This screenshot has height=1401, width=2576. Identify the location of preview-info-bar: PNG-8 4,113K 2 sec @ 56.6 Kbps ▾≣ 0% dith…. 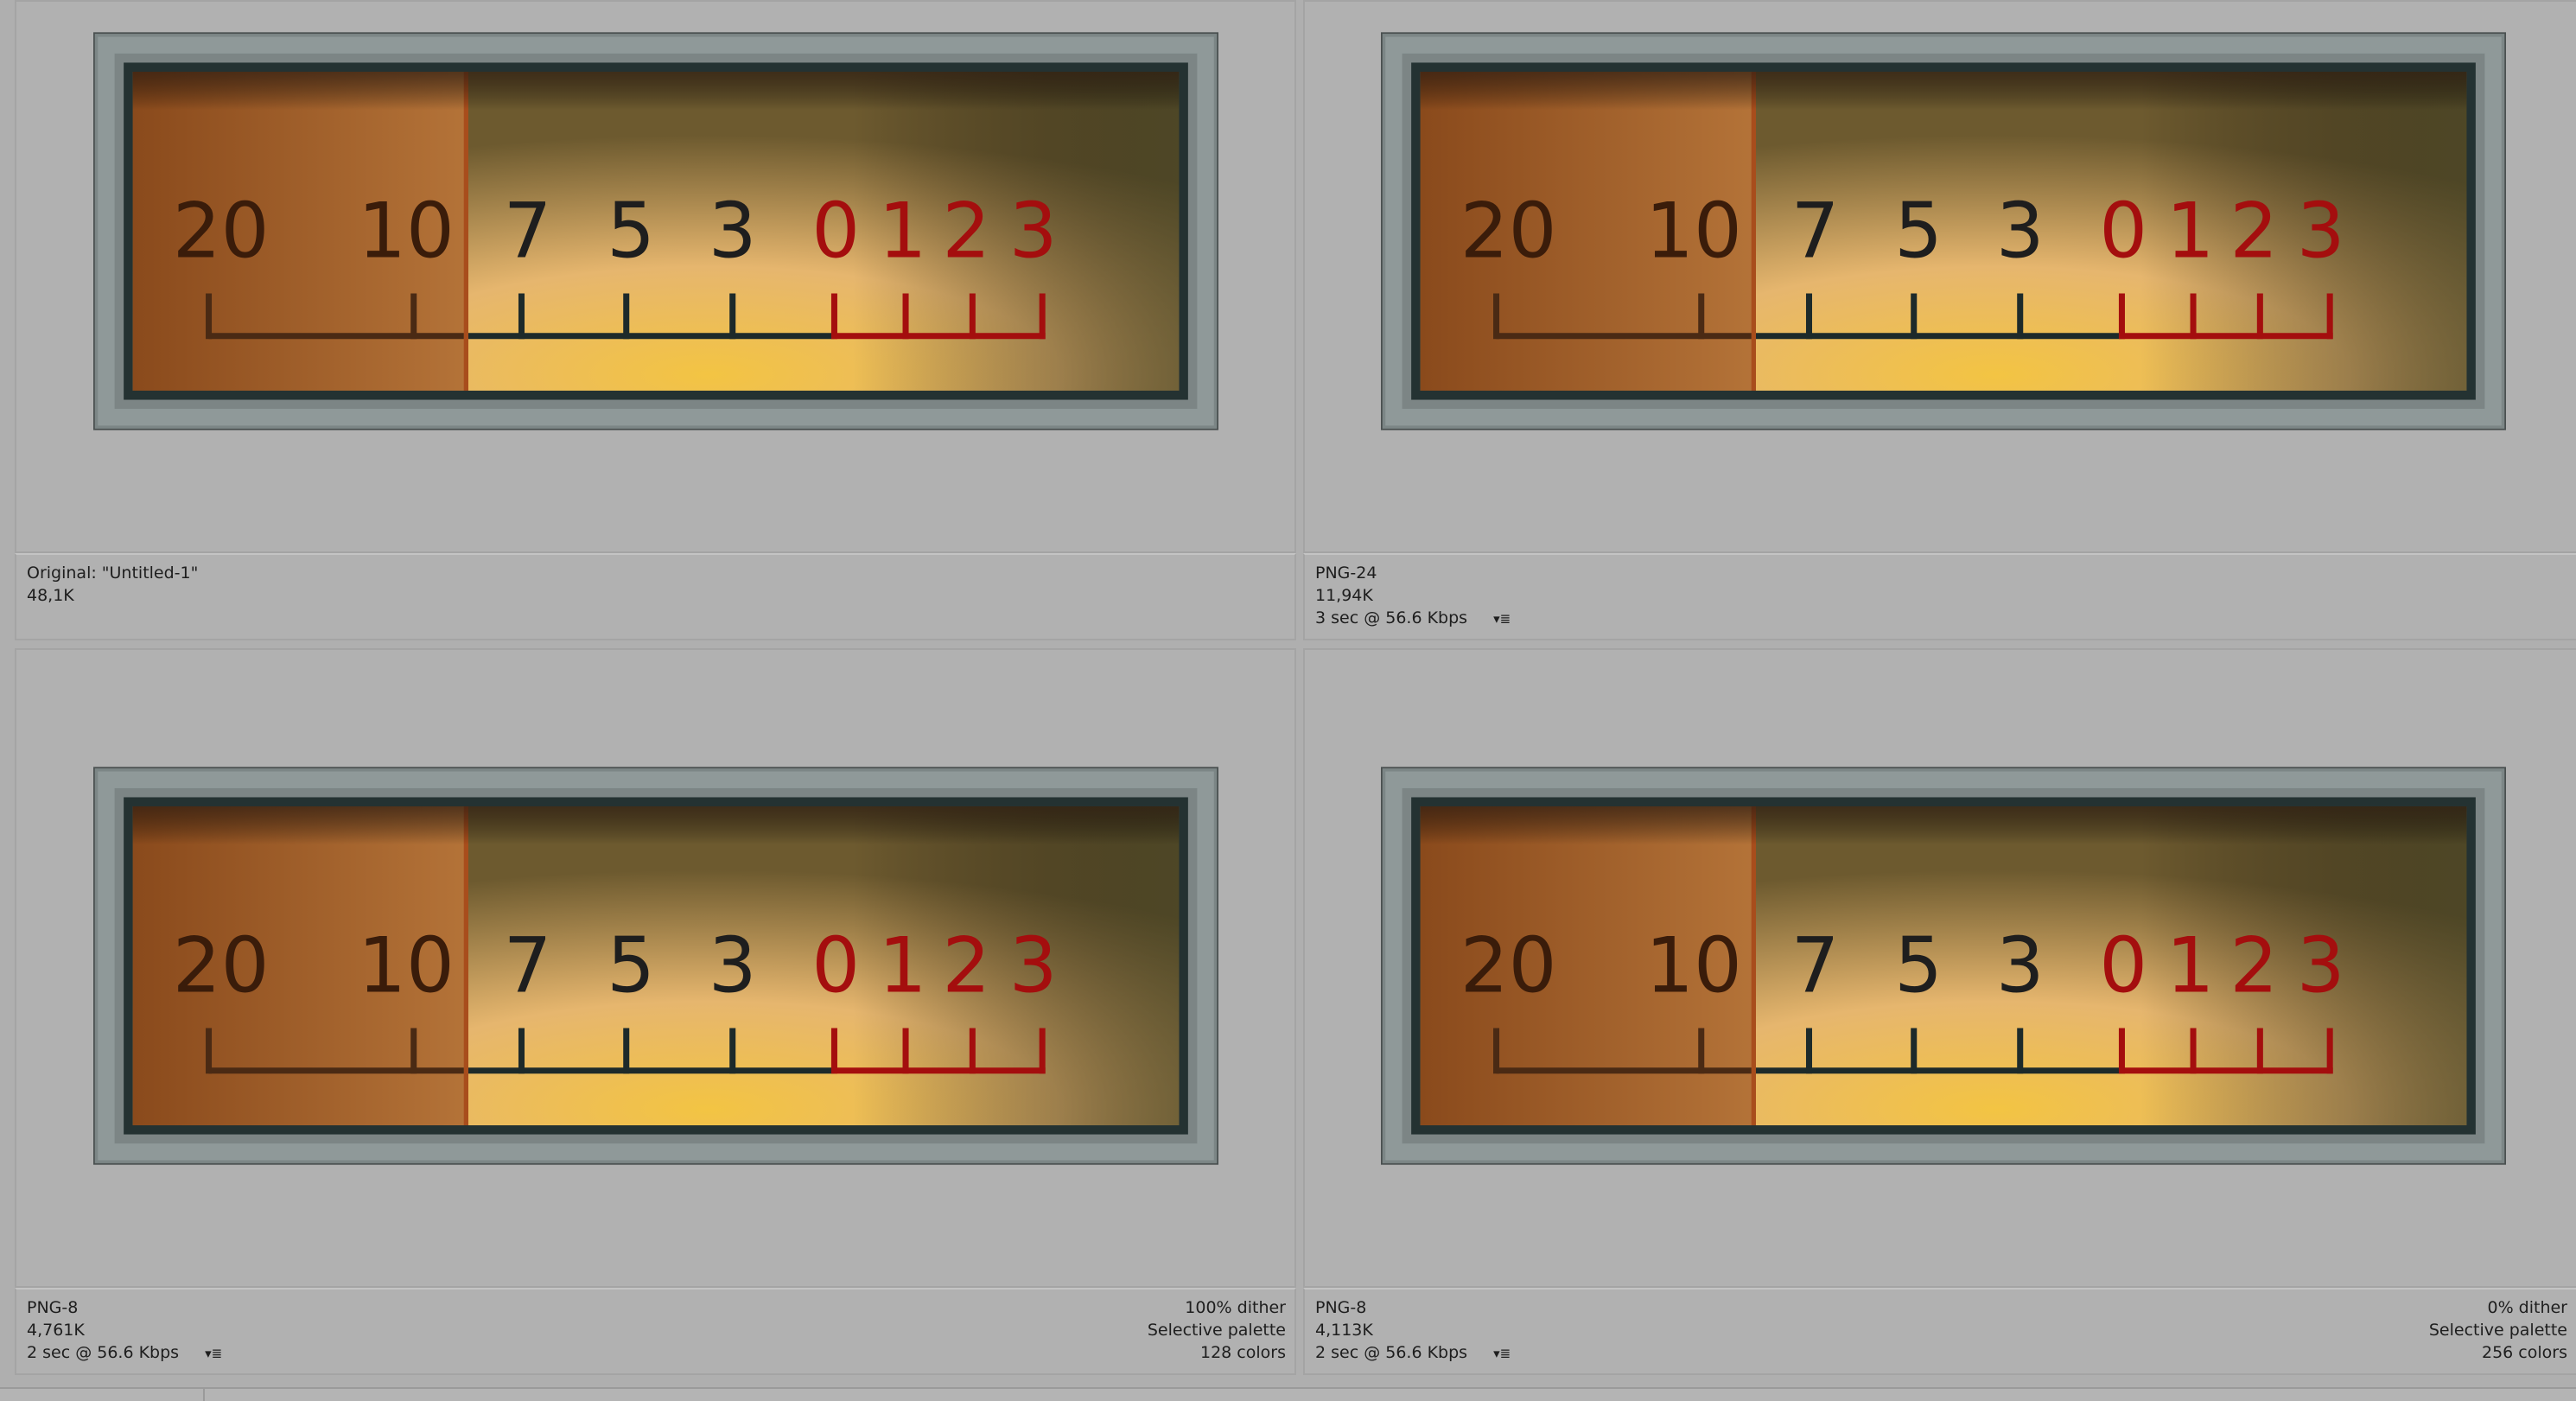
(1940, 1331).